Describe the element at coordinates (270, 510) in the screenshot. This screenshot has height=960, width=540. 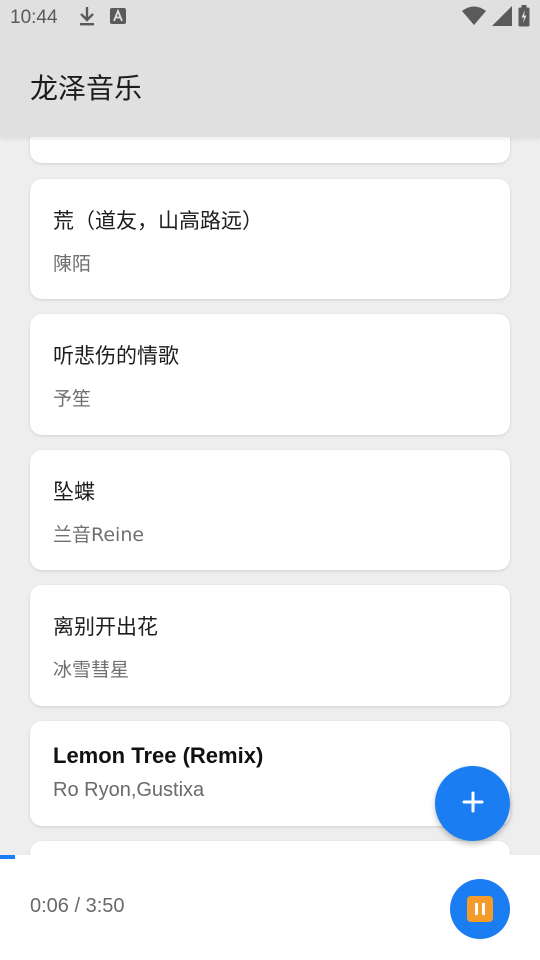
I see `song-card: 坠蝶 兰音Reine` at that location.